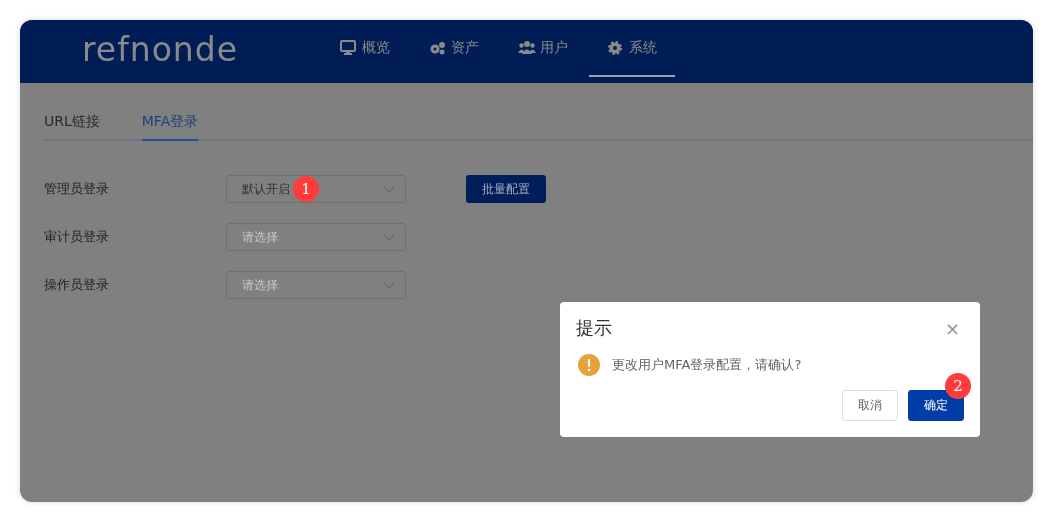 This screenshot has height=522, width=1053. What do you see at coordinates (589, 365) in the screenshot?
I see `warning-icon` at bounding box center [589, 365].